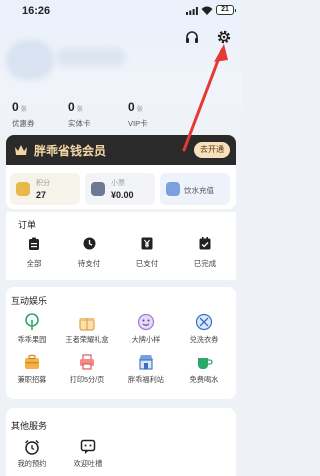 Image resolution: width=320 pixels, height=476 pixels. What do you see at coordinates (121, 114) in the screenshot?
I see `stats-row: 0张 优惠券 0张 实体卡 0张 VIP卡` at bounding box center [121, 114].